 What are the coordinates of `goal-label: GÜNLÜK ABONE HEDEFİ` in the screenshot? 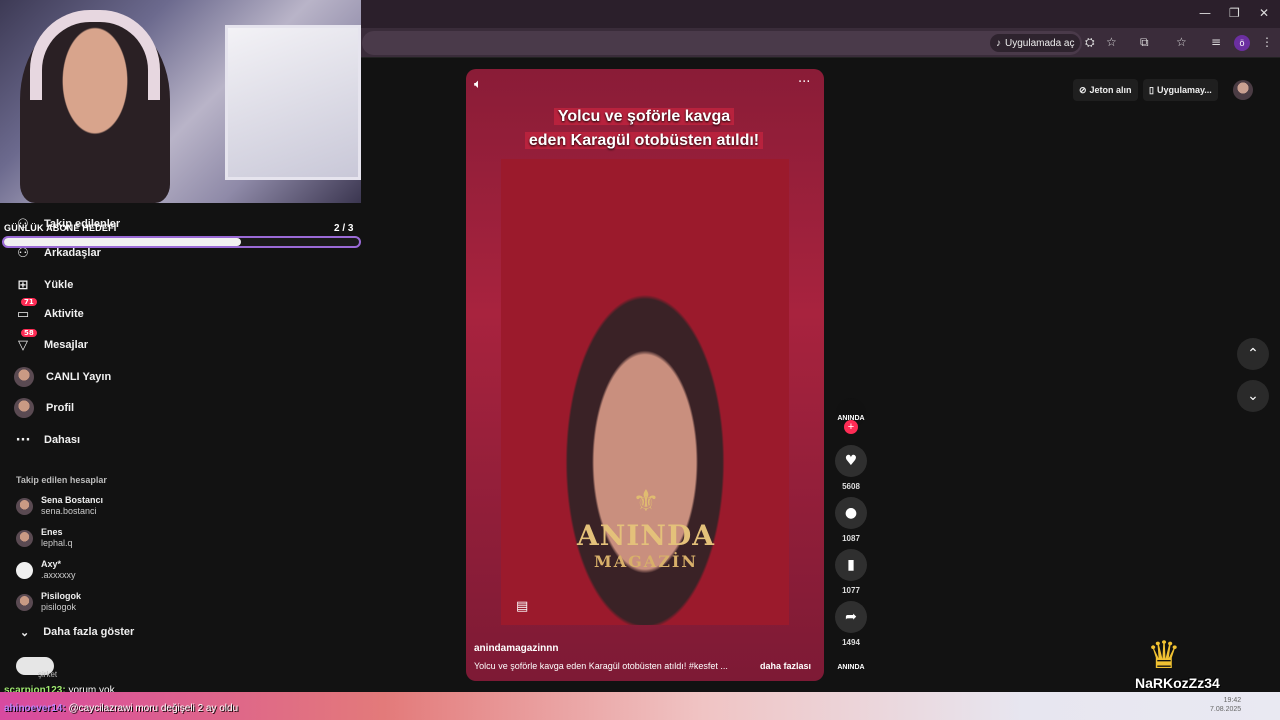 It's located at (60, 228).